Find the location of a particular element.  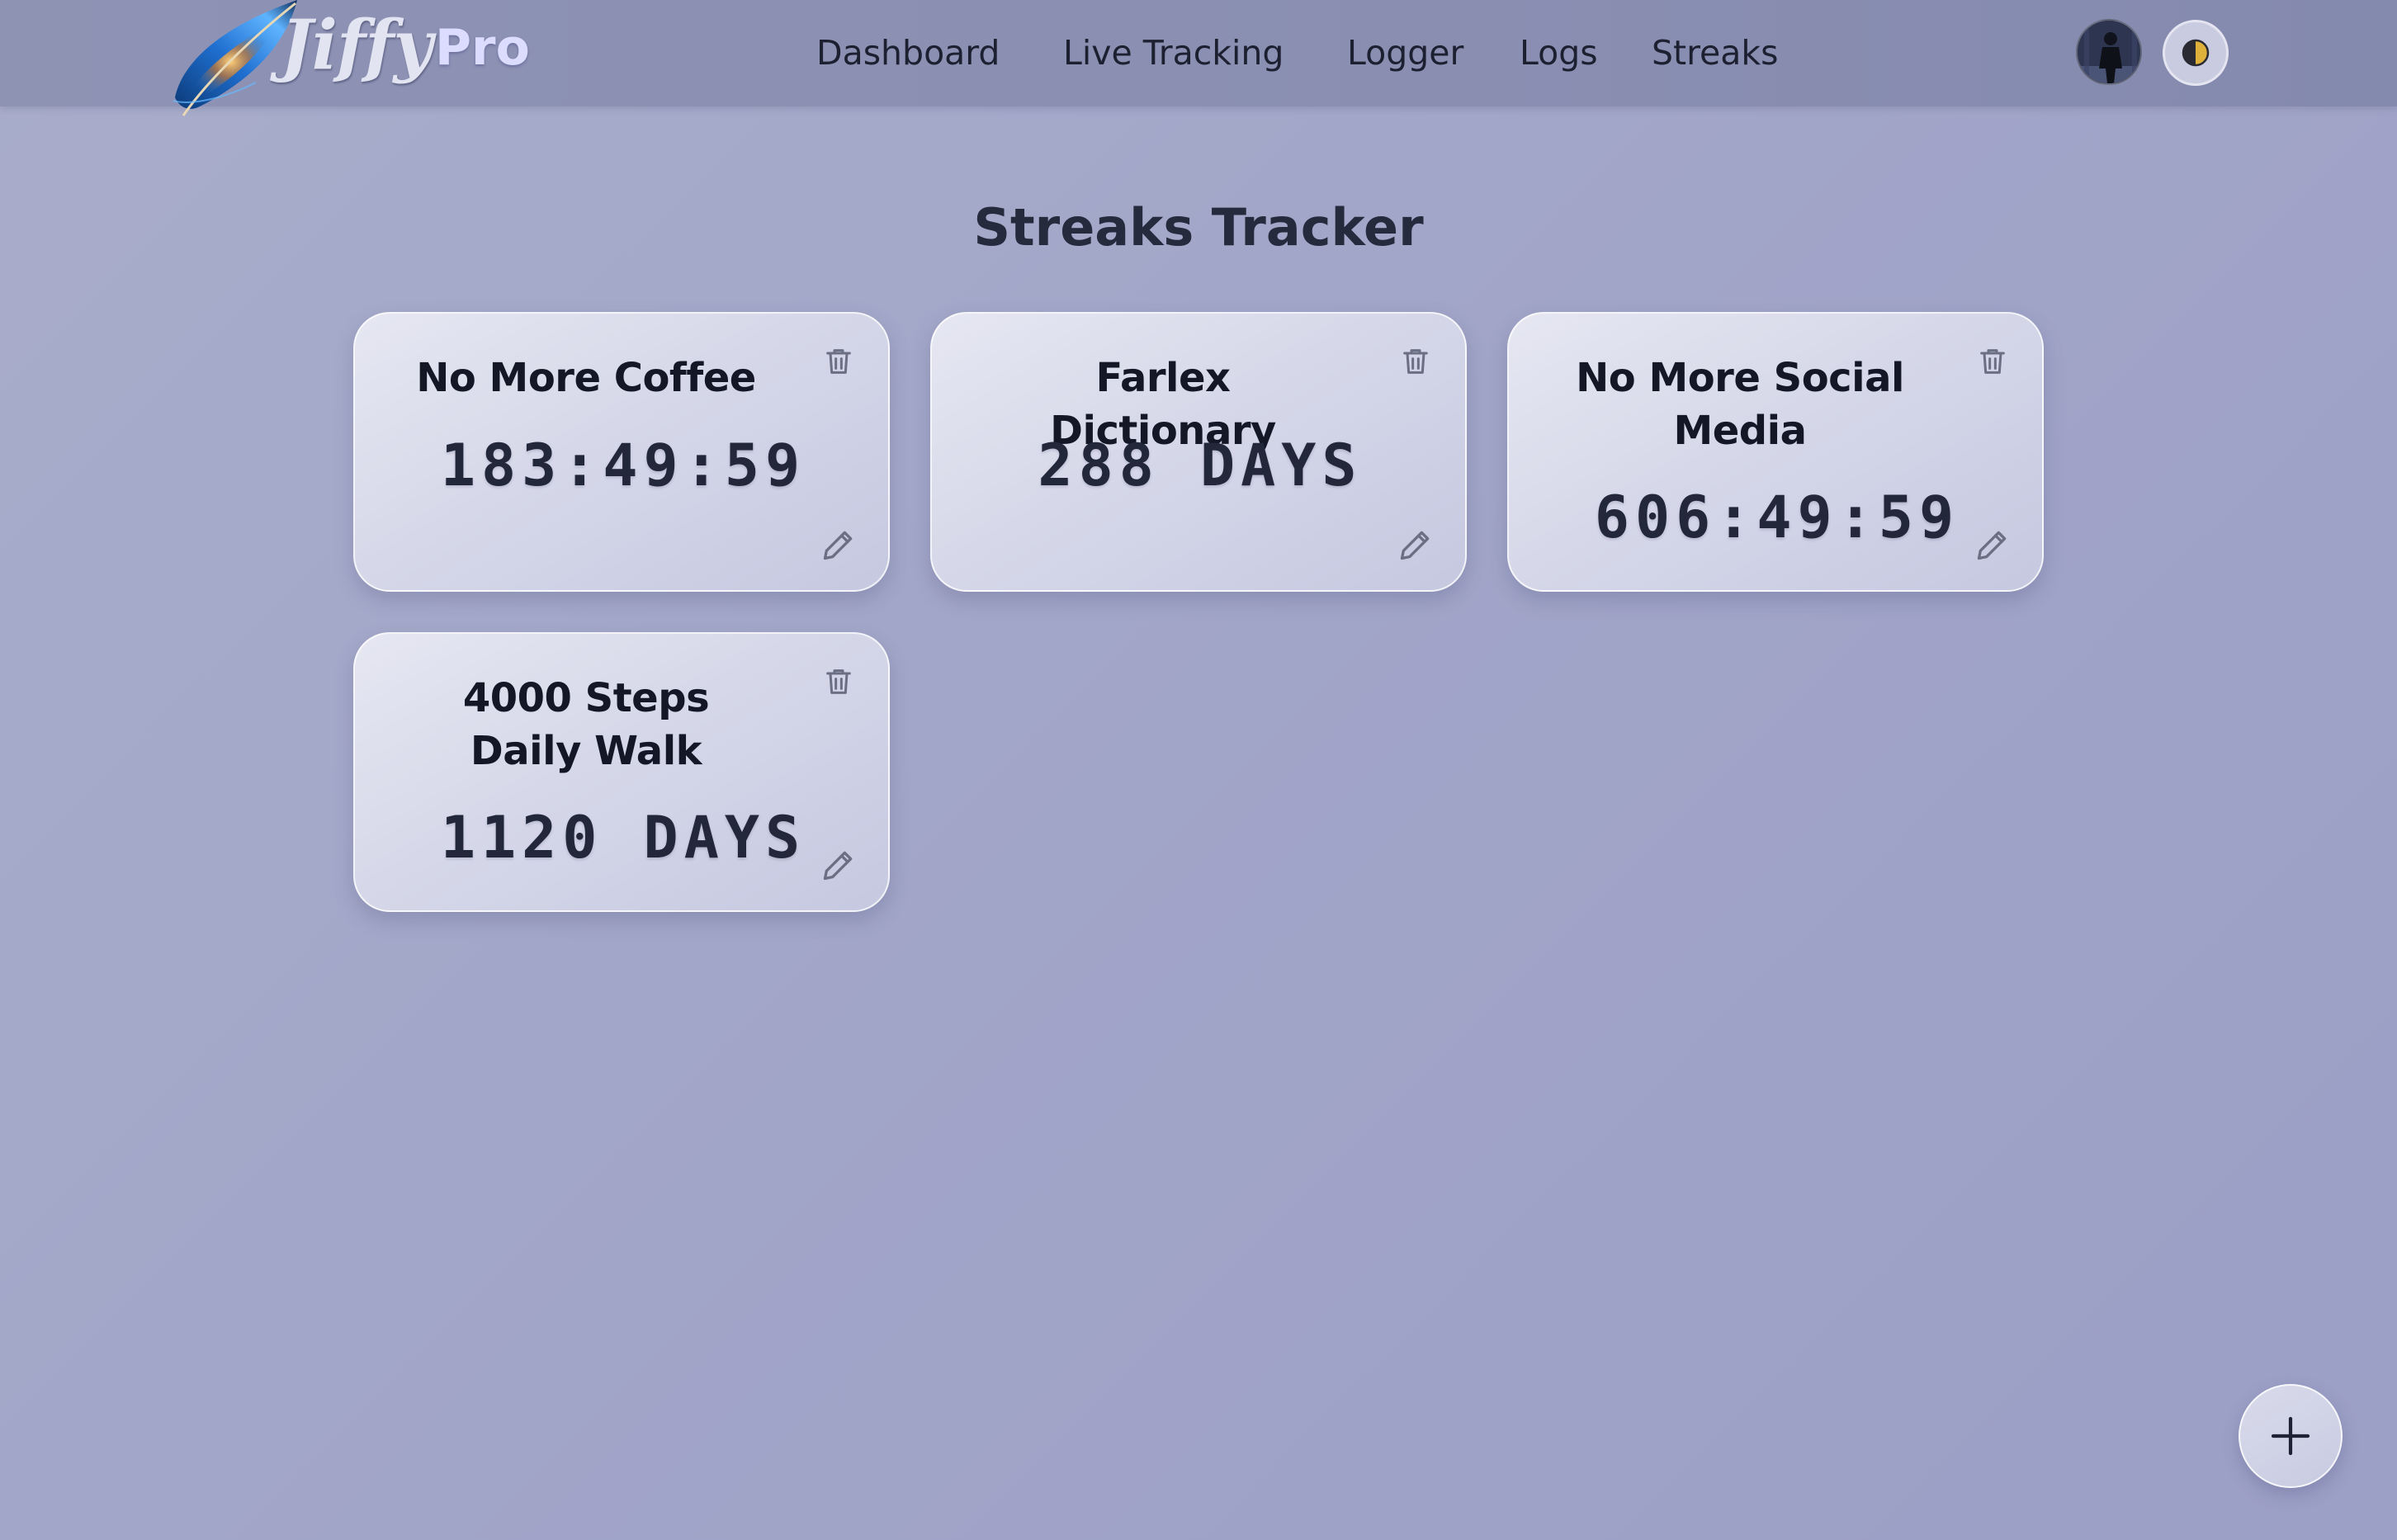

nav-logs: Logs is located at coordinates (1559, 52).